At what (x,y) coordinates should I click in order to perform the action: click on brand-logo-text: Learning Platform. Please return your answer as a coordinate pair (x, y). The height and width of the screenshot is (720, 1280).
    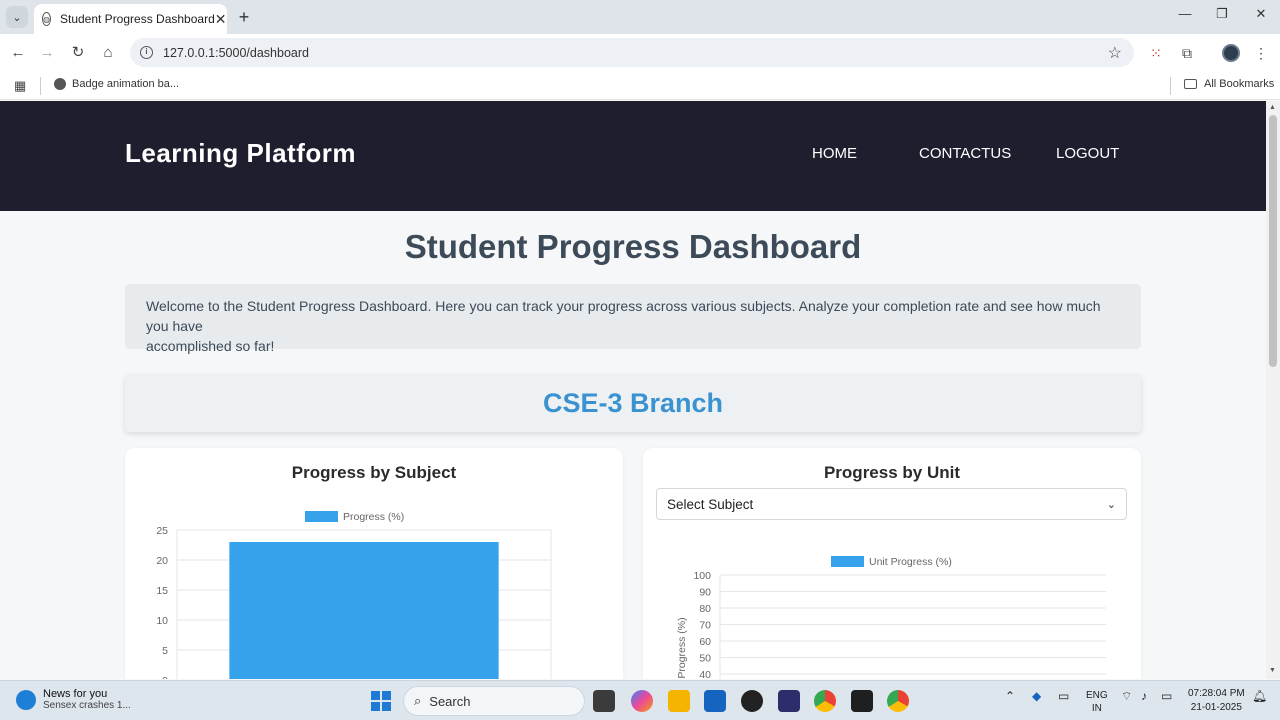
    Looking at the image, I should click on (240, 153).